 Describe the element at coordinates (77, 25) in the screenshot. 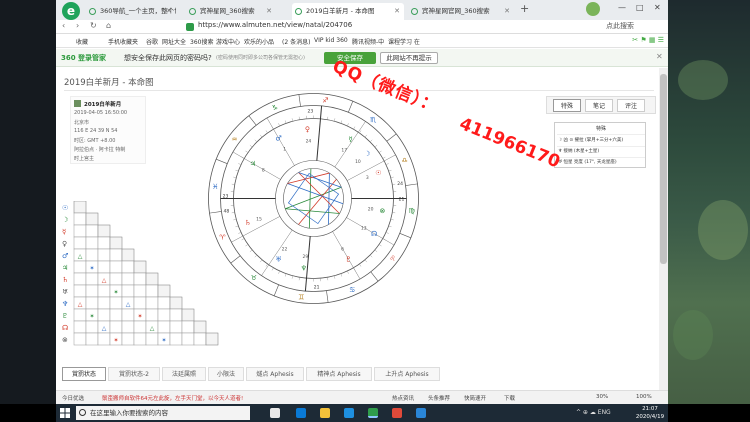

I see `forward-button: ›` at that location.